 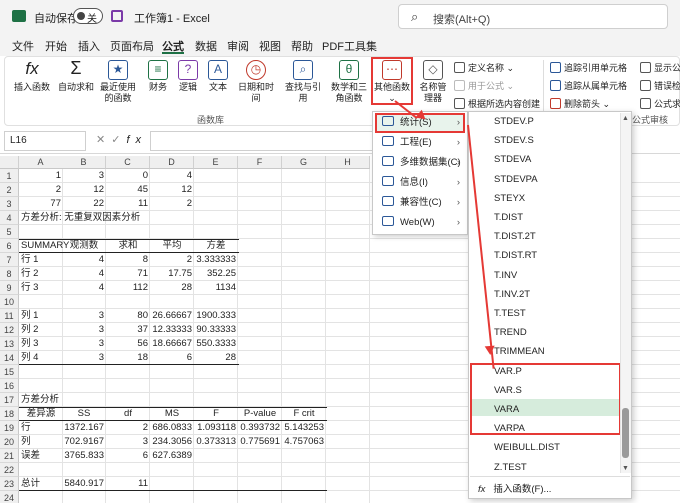 What do you see at coordinates (660, 103) in the screenshot?
I see `eval-formula-button: 公式求值` at bounding box center [660, 103].